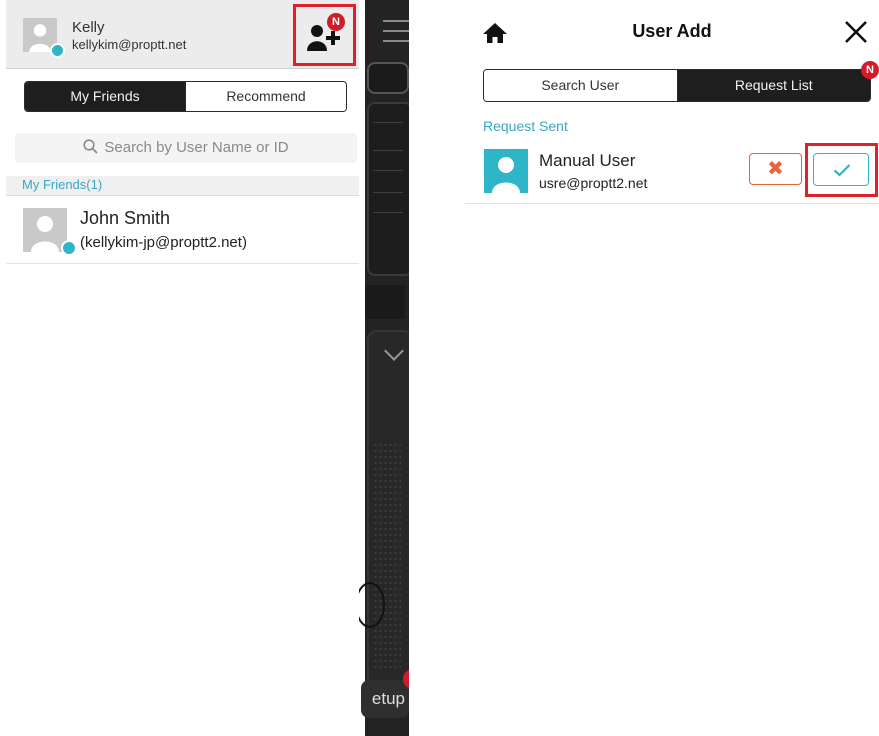  I want to click on section-title: My Friends(1), so click(62, 184).